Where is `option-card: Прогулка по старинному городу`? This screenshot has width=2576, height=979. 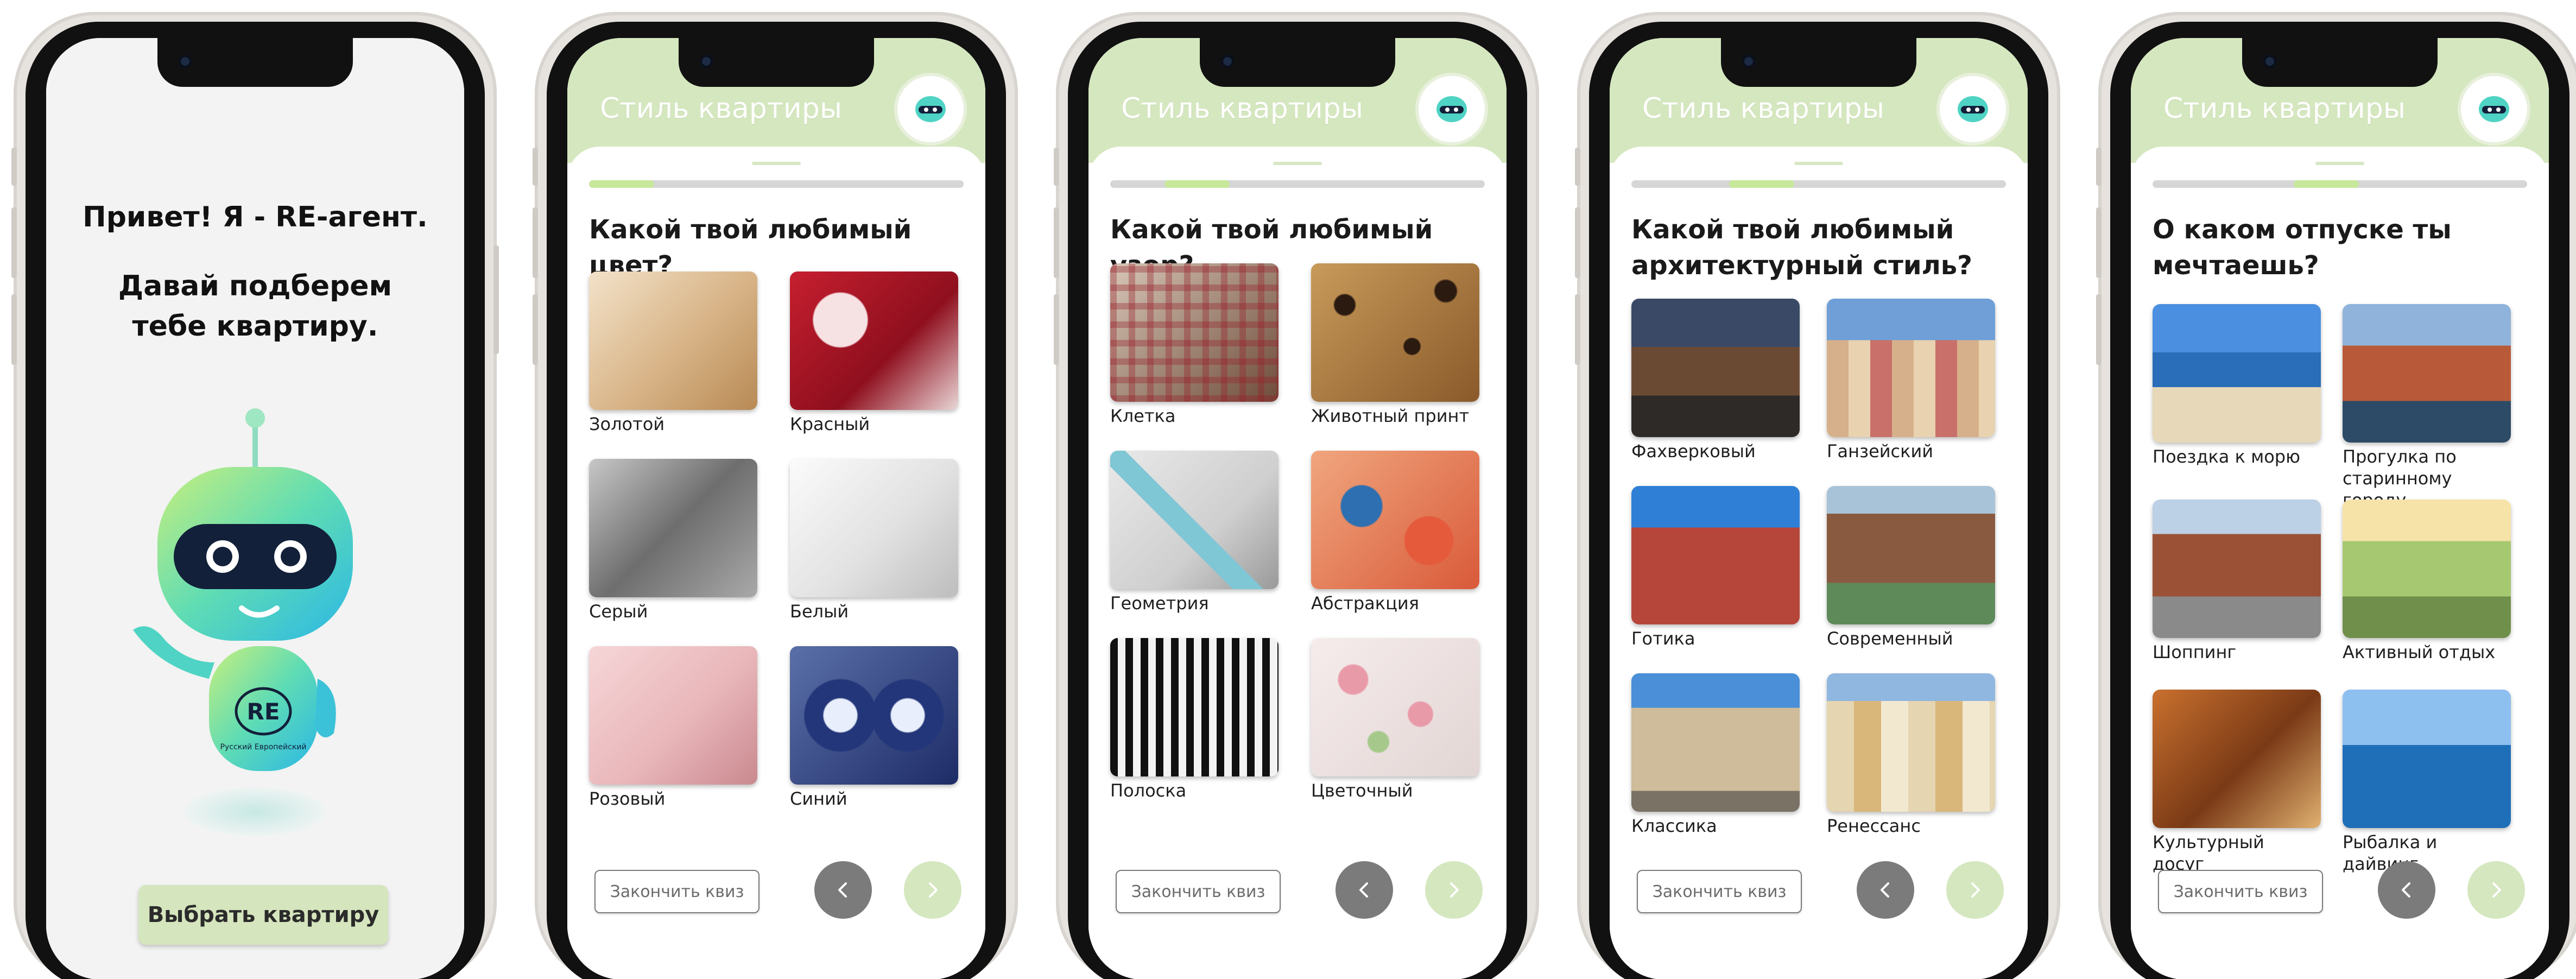
option-card: Прогулка по старинному городу is located at coordinates (2427, 407).